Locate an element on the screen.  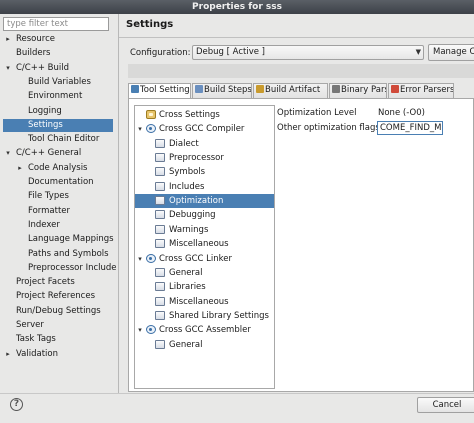
tool-tree-item: ▾ Cross GCC Linker is located at coordinates (204, 259).